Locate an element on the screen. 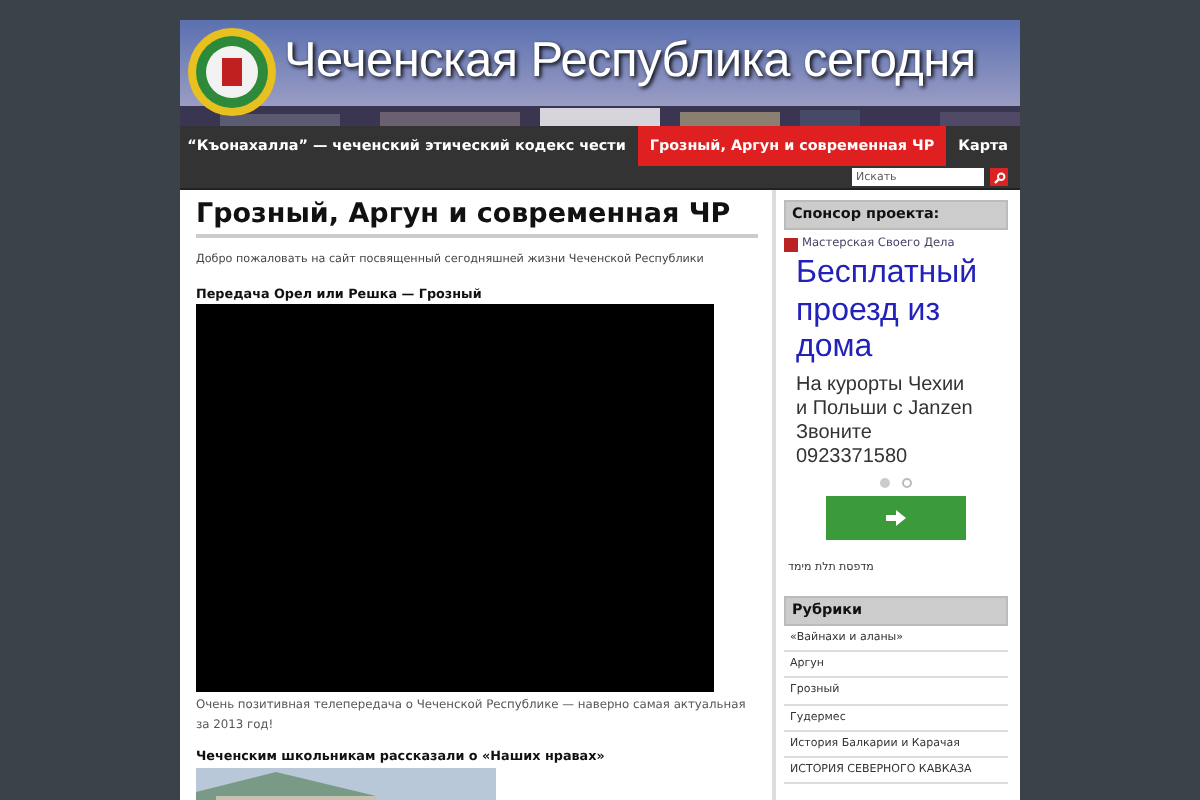 The height and width of the screenshot is (800, 1200). ad-headline: Бесплатный проезд из дома is located at coordinates (896, 311).